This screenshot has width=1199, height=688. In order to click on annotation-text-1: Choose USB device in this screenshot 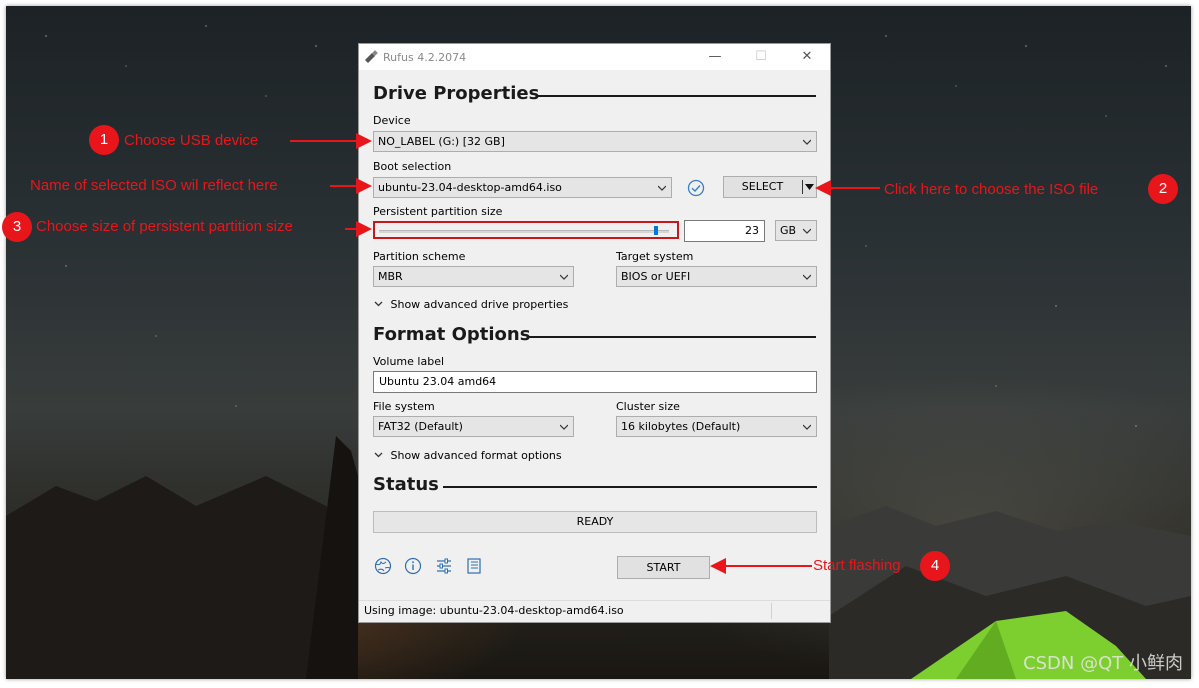, I will do `click(191, 140)`.